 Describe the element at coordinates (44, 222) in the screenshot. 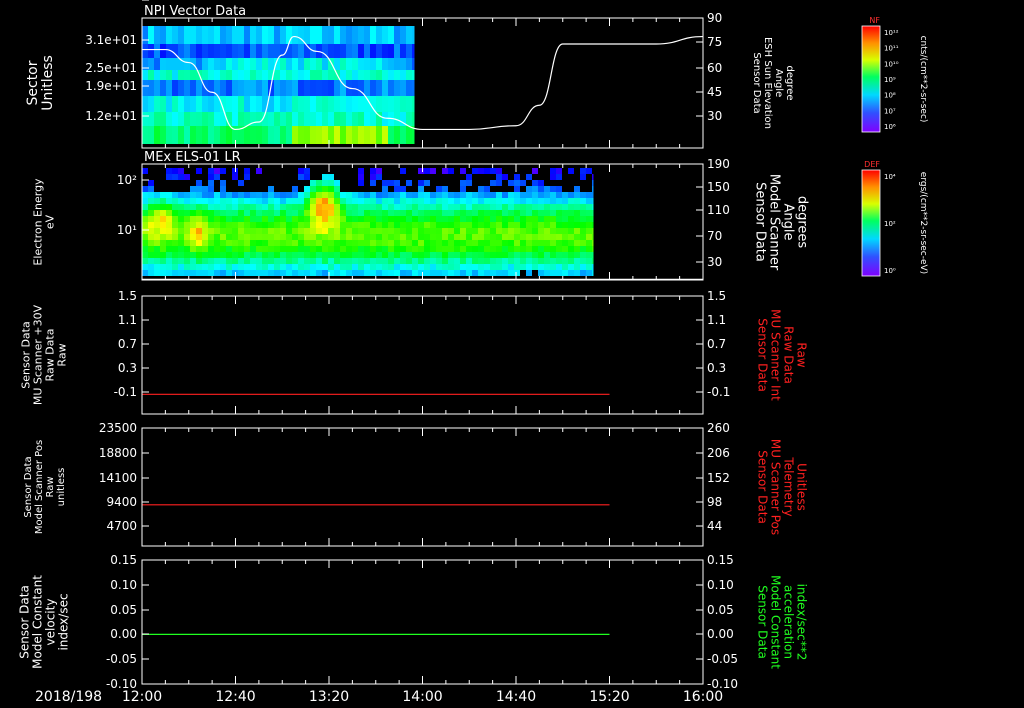

I see `y-axis-label-2: Electron Energy eV` at that location.